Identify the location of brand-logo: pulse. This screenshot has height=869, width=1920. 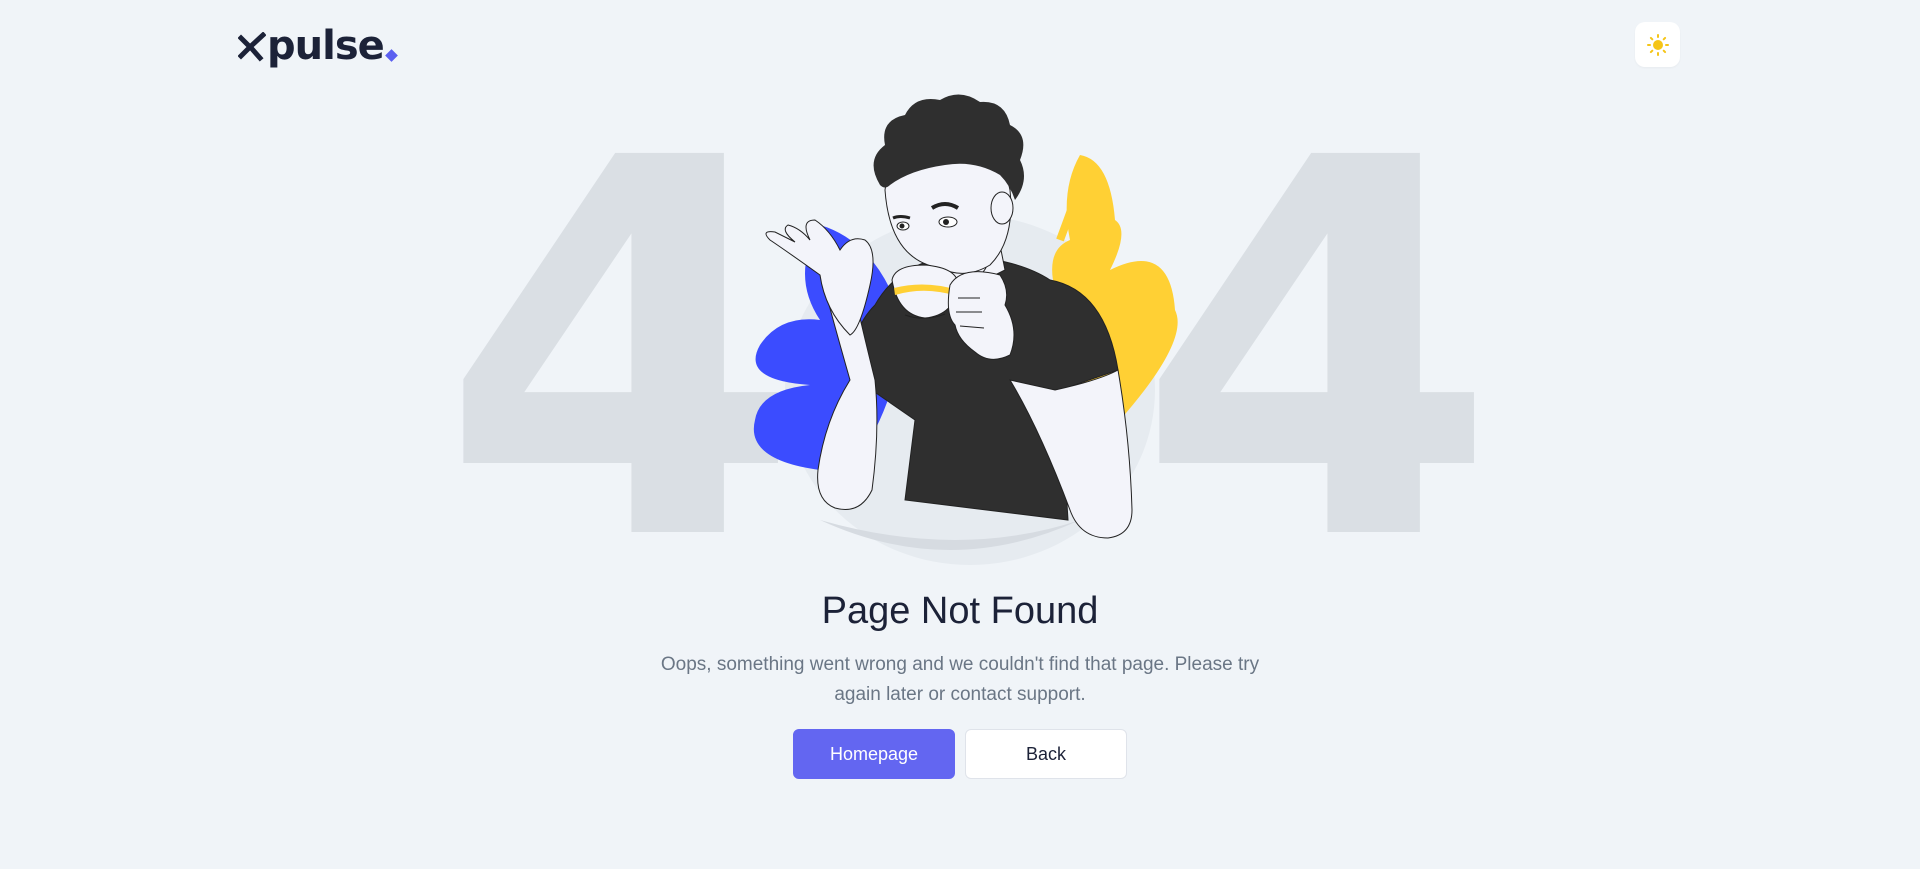
(318, 45).